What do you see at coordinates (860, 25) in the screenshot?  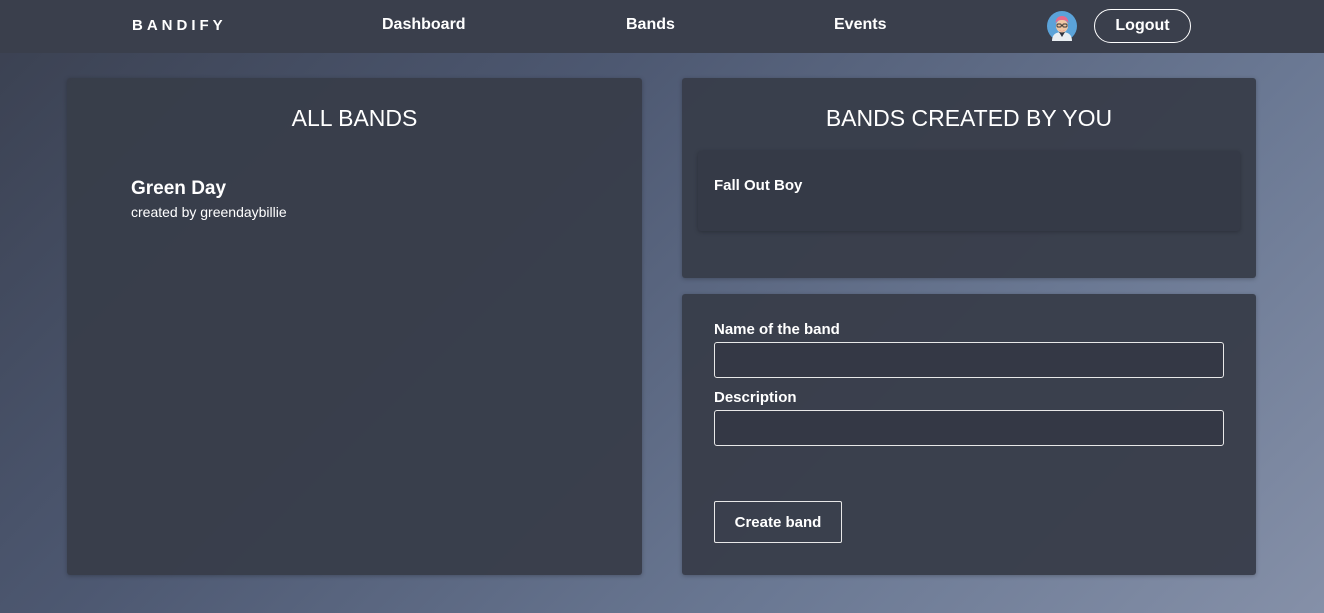 I see `nav-link-events: Events` at bounding box center [860, 25].